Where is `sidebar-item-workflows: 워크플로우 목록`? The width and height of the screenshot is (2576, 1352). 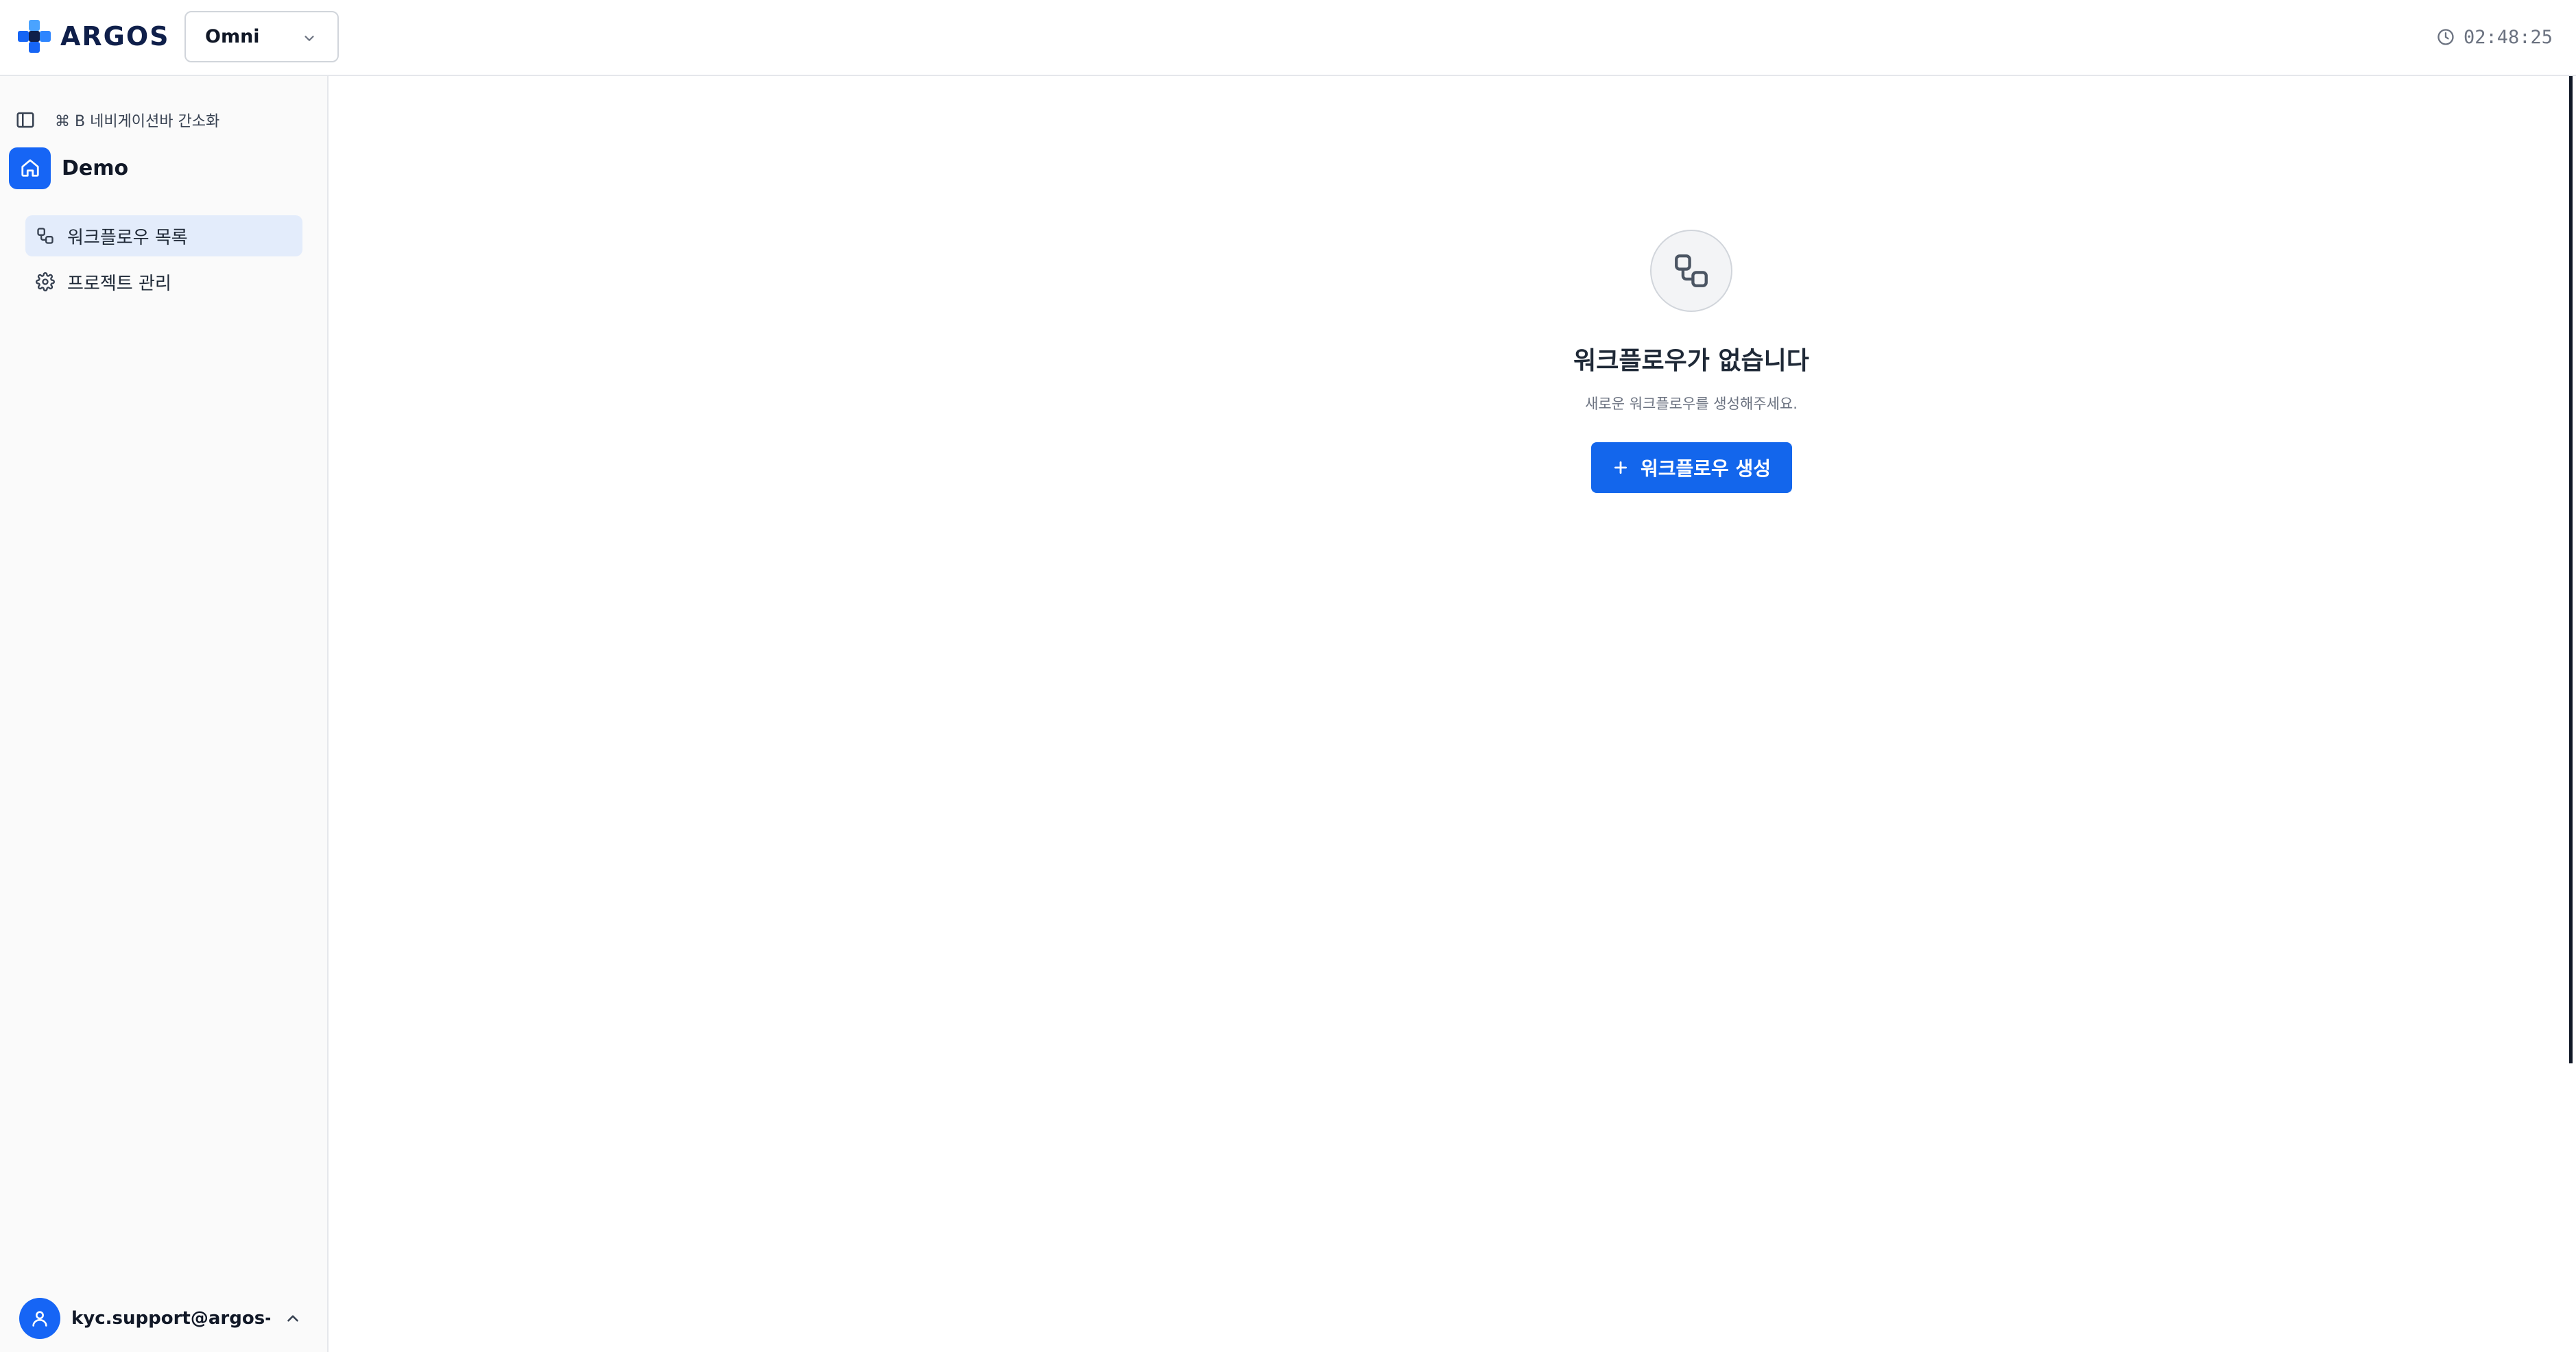
sidebar-item-workflows: 워크플로우 목록 is located at coordinates (163, 235).